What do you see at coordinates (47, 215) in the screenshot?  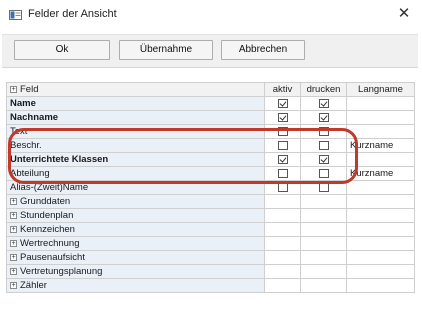 I see `group-label: Stundenplan` at bounding box center [47, 215].